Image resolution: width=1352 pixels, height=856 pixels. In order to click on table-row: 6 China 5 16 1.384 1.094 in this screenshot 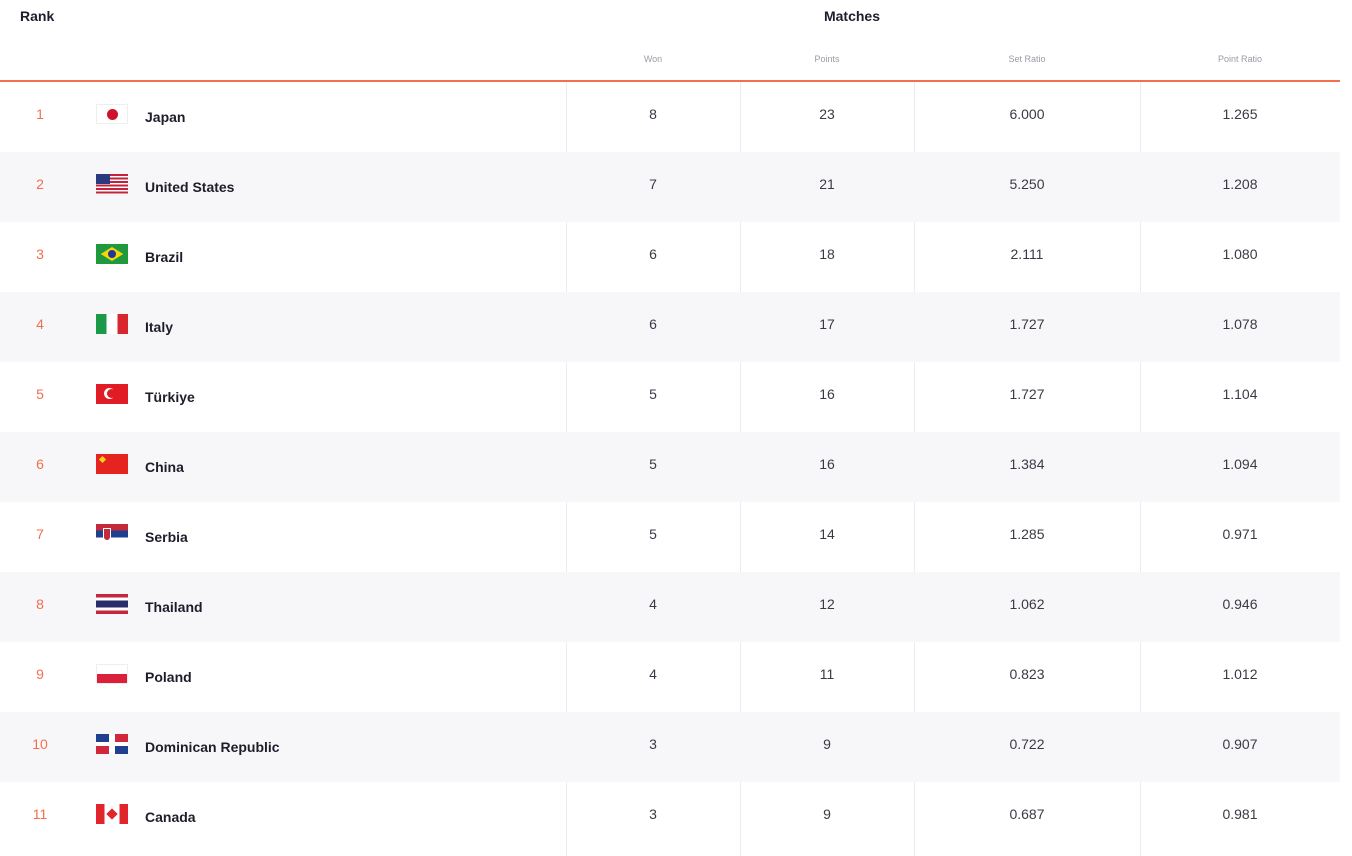, I will do `click(670, 467)`.